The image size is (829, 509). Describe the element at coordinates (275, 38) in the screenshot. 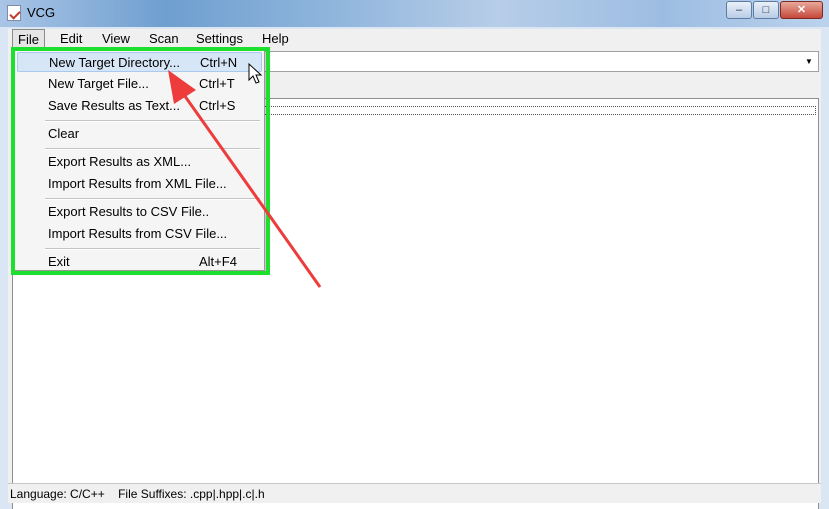

I see `menu-help: Help` at that location.